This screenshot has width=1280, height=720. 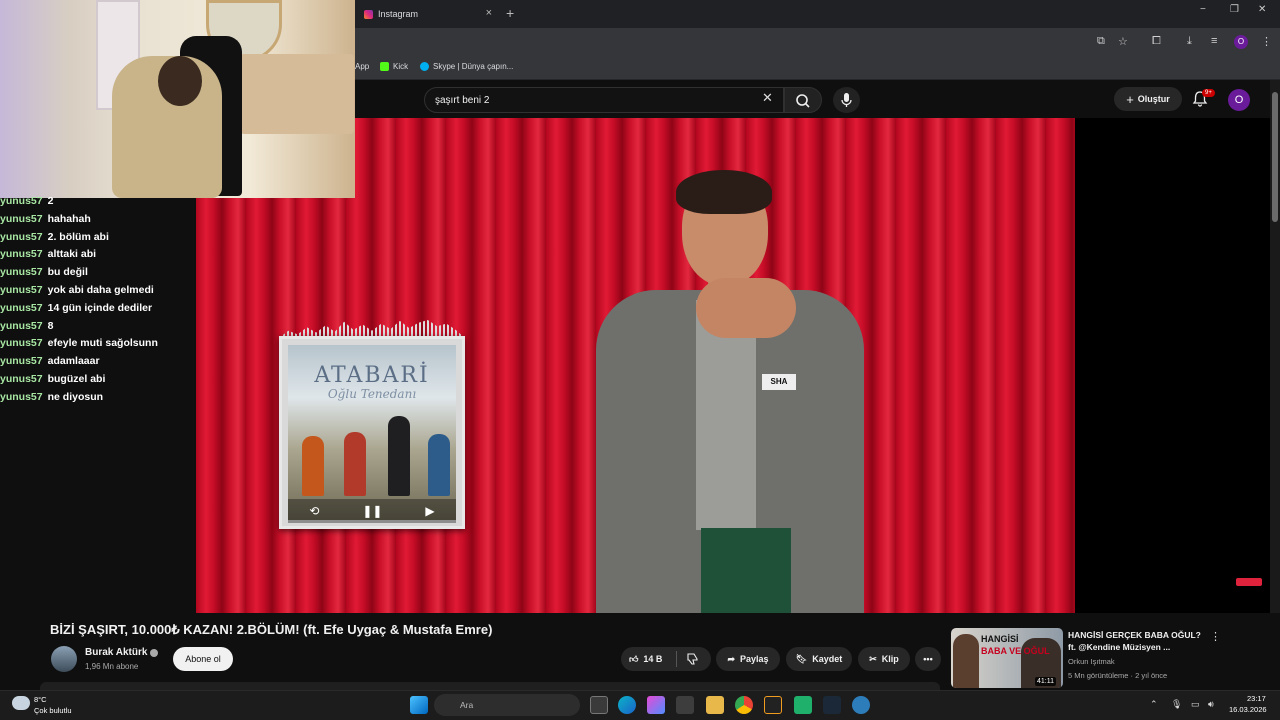 I want to click on clip-label: Klip, so click(x=890, y=659).